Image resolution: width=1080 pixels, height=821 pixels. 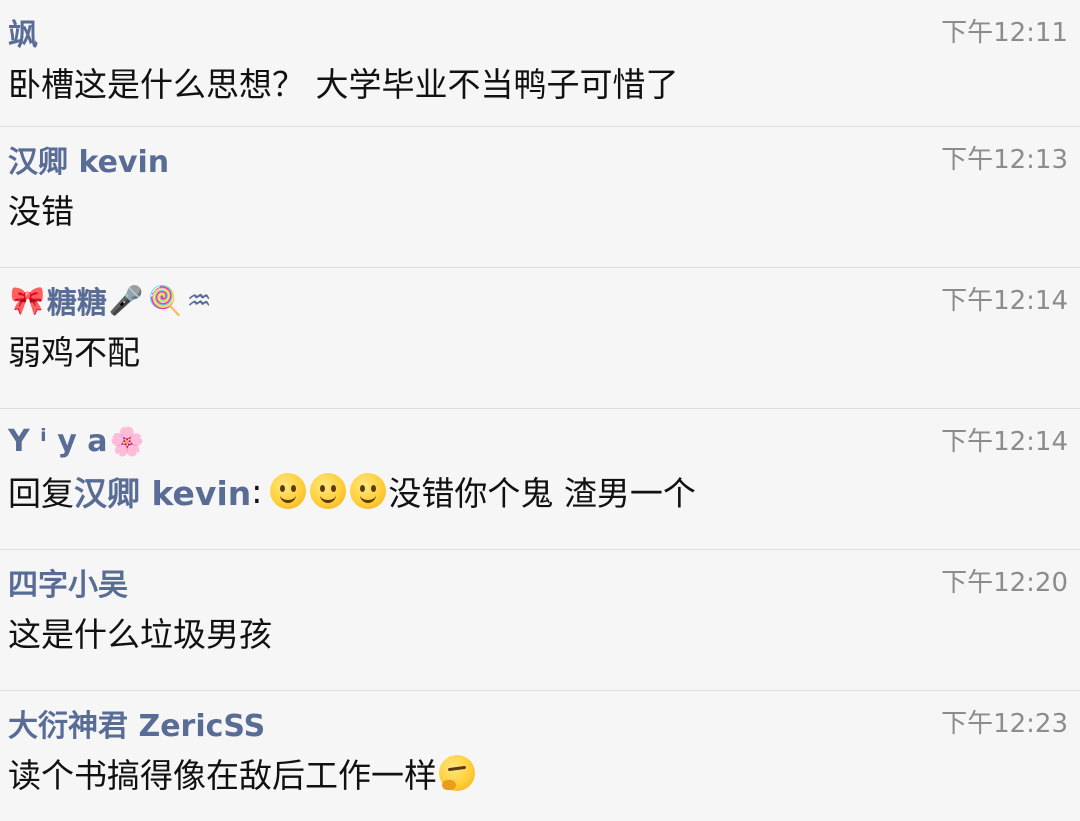 What do you see at coordinates (126, 300) in the screenshot?
I see `microphone-emoji: 🎤` at bounding box center [126, 300].